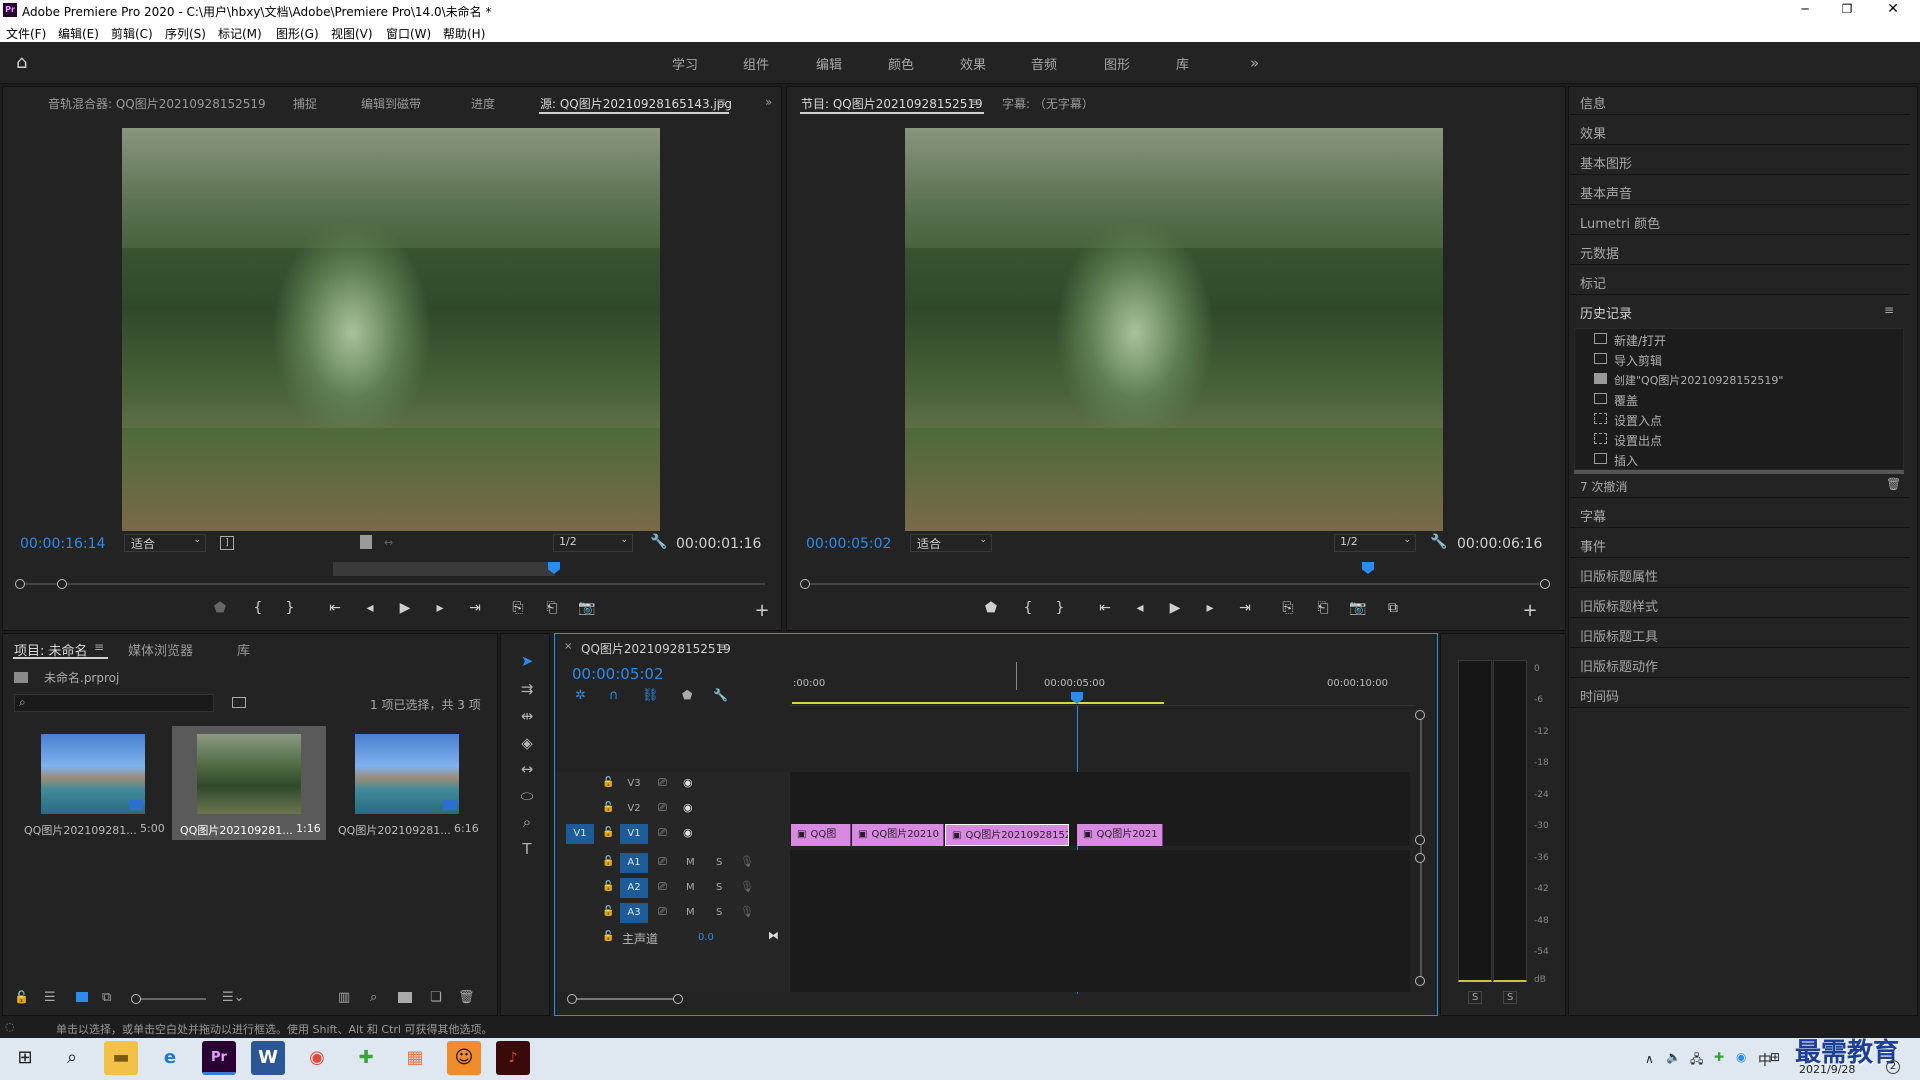 This screenshot has height=1080, width=1920. I want to click on nest-icon: ✲, so click(580, 695).